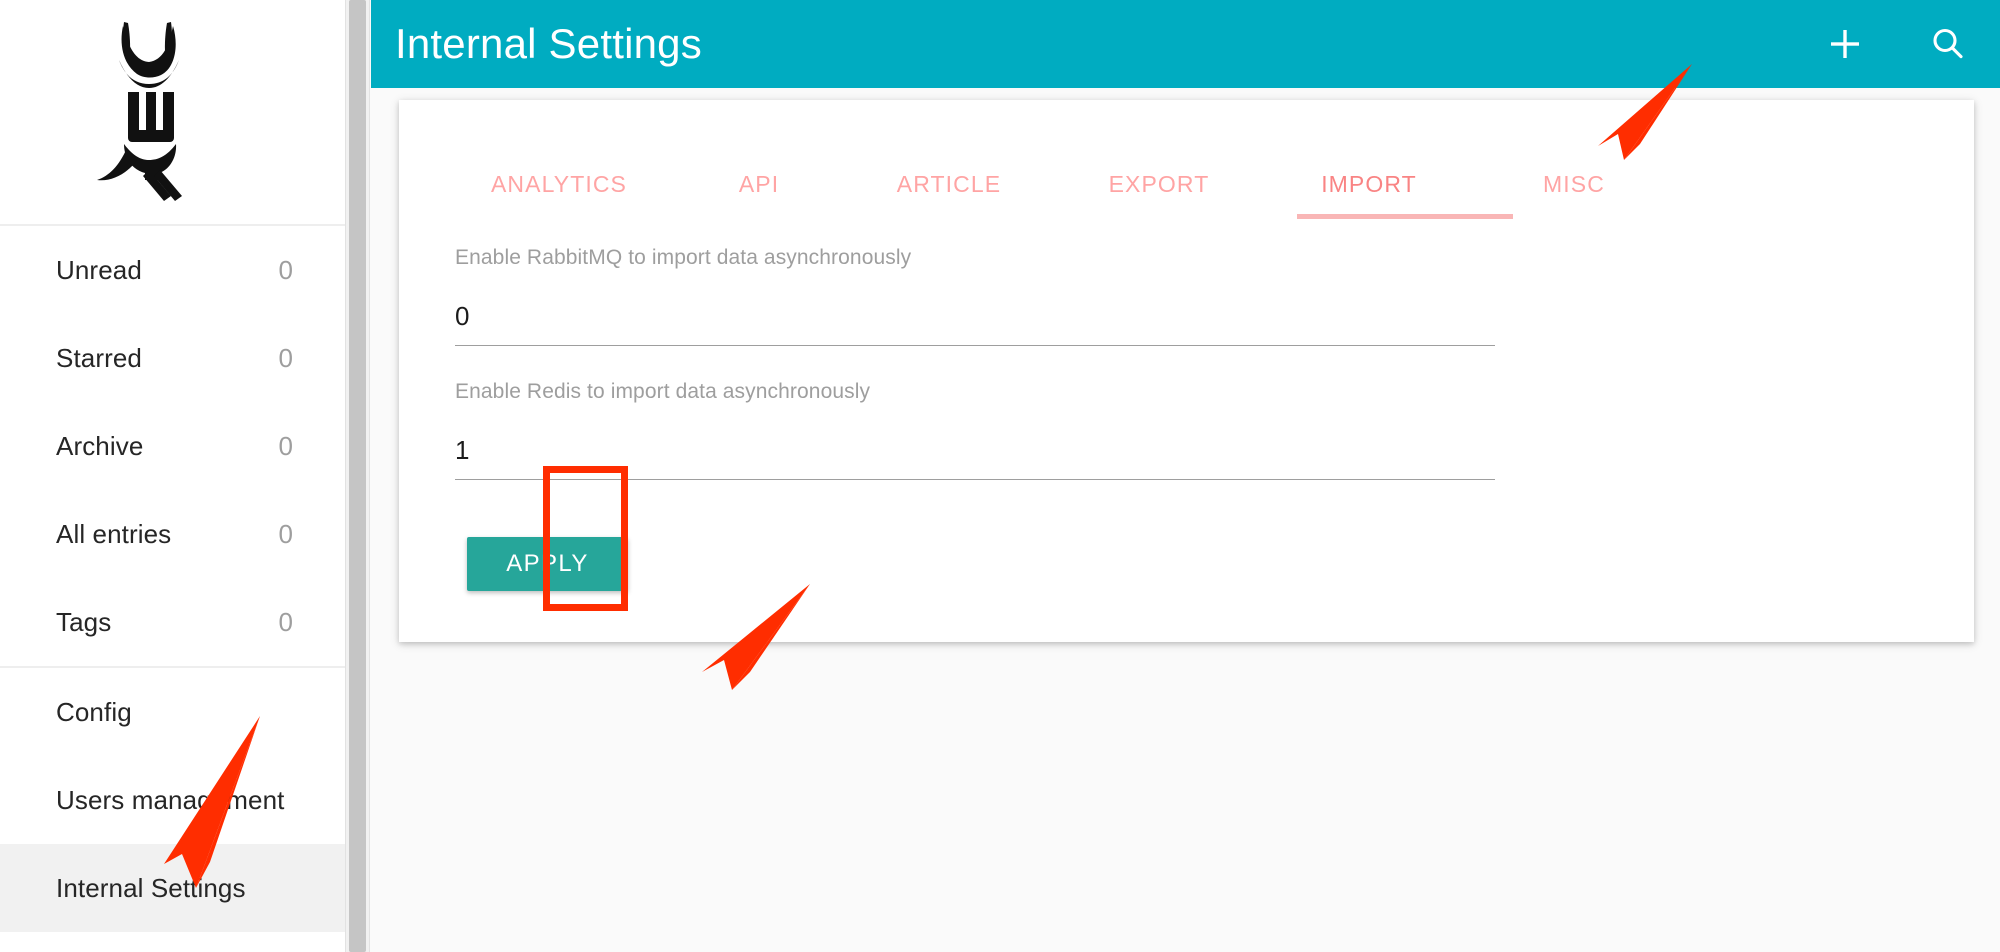 The width and height of the screenshot is (2000, 952). I want to click on tab-active-indicator, so click(1405, 216).